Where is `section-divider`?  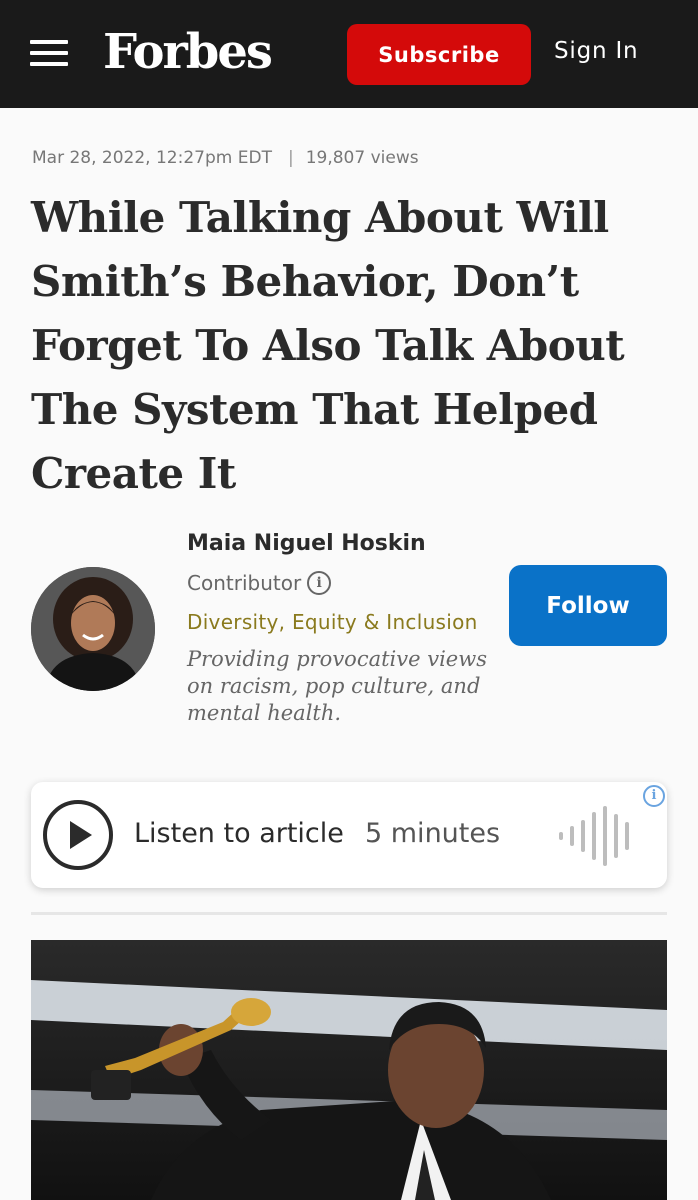 section-divider is located at coordinates (349, 913).